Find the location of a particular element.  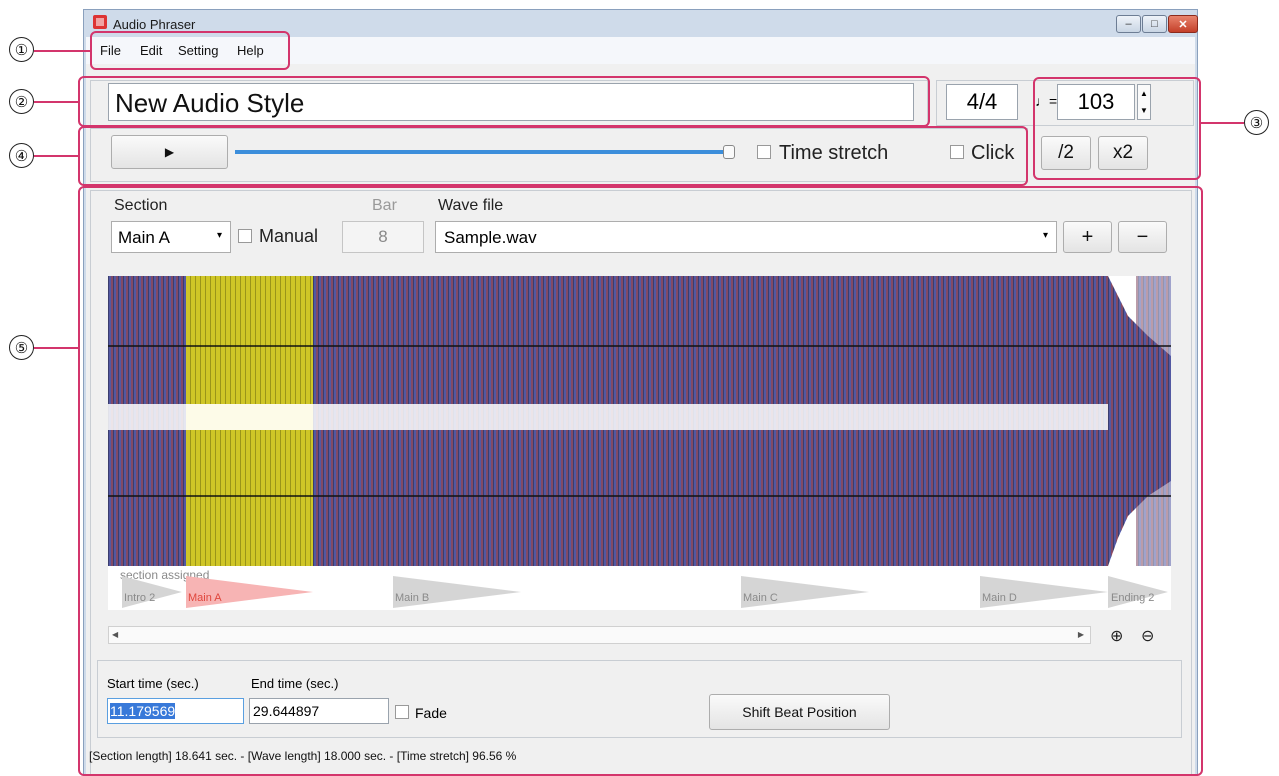

maximize-button: □ is located at coordinates (1154, 24).